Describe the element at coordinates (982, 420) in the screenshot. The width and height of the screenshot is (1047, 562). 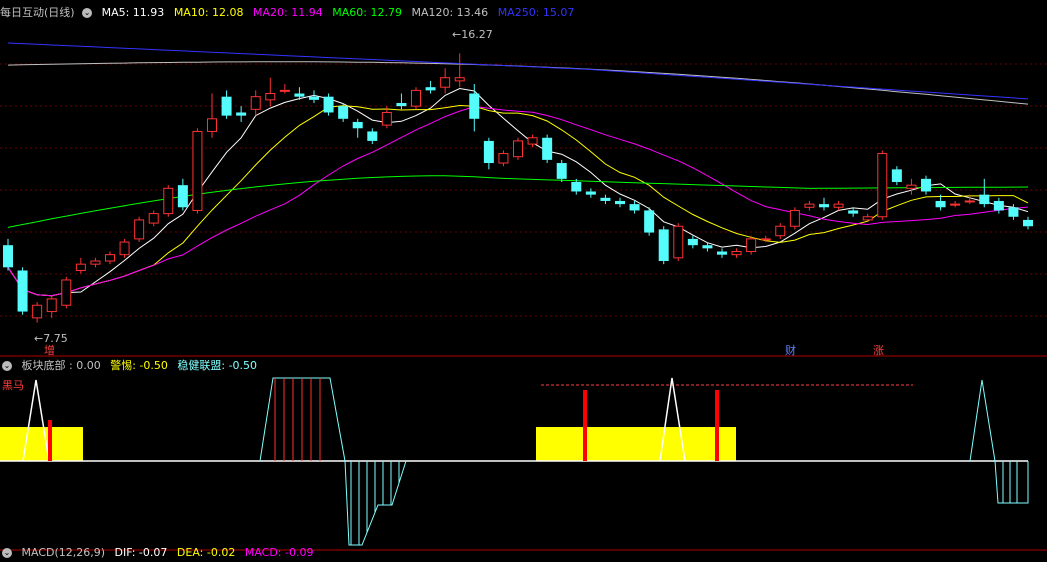
I see `signal-spike` at that location.